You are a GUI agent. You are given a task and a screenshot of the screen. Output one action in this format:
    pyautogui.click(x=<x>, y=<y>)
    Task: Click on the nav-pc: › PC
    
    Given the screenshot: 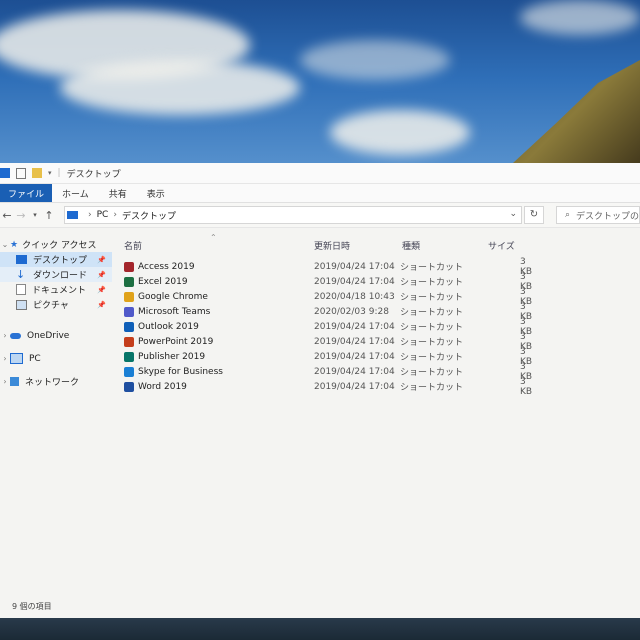 What is the action you would take?
    pyautogui.click(x=56, y=358)
    